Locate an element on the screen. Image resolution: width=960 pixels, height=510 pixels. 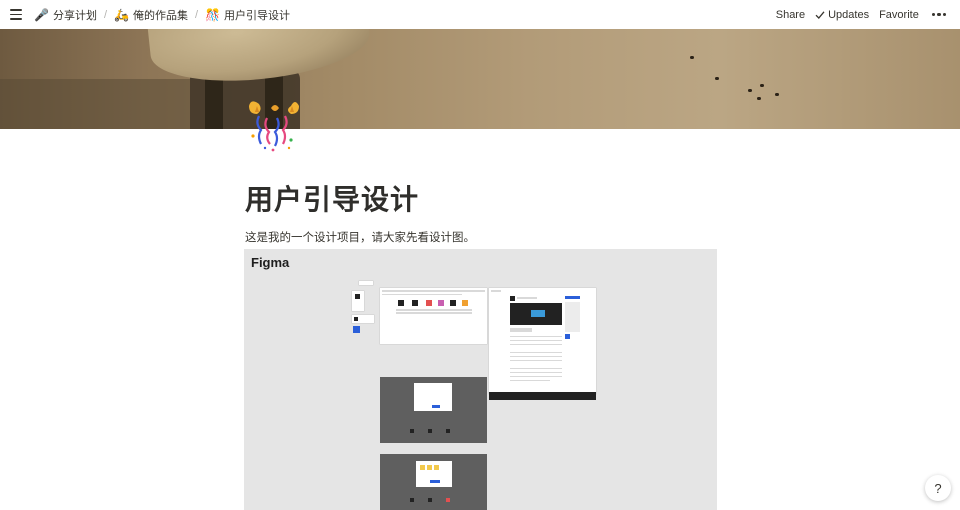
cover-shadow is located at coordinates (95, 104).